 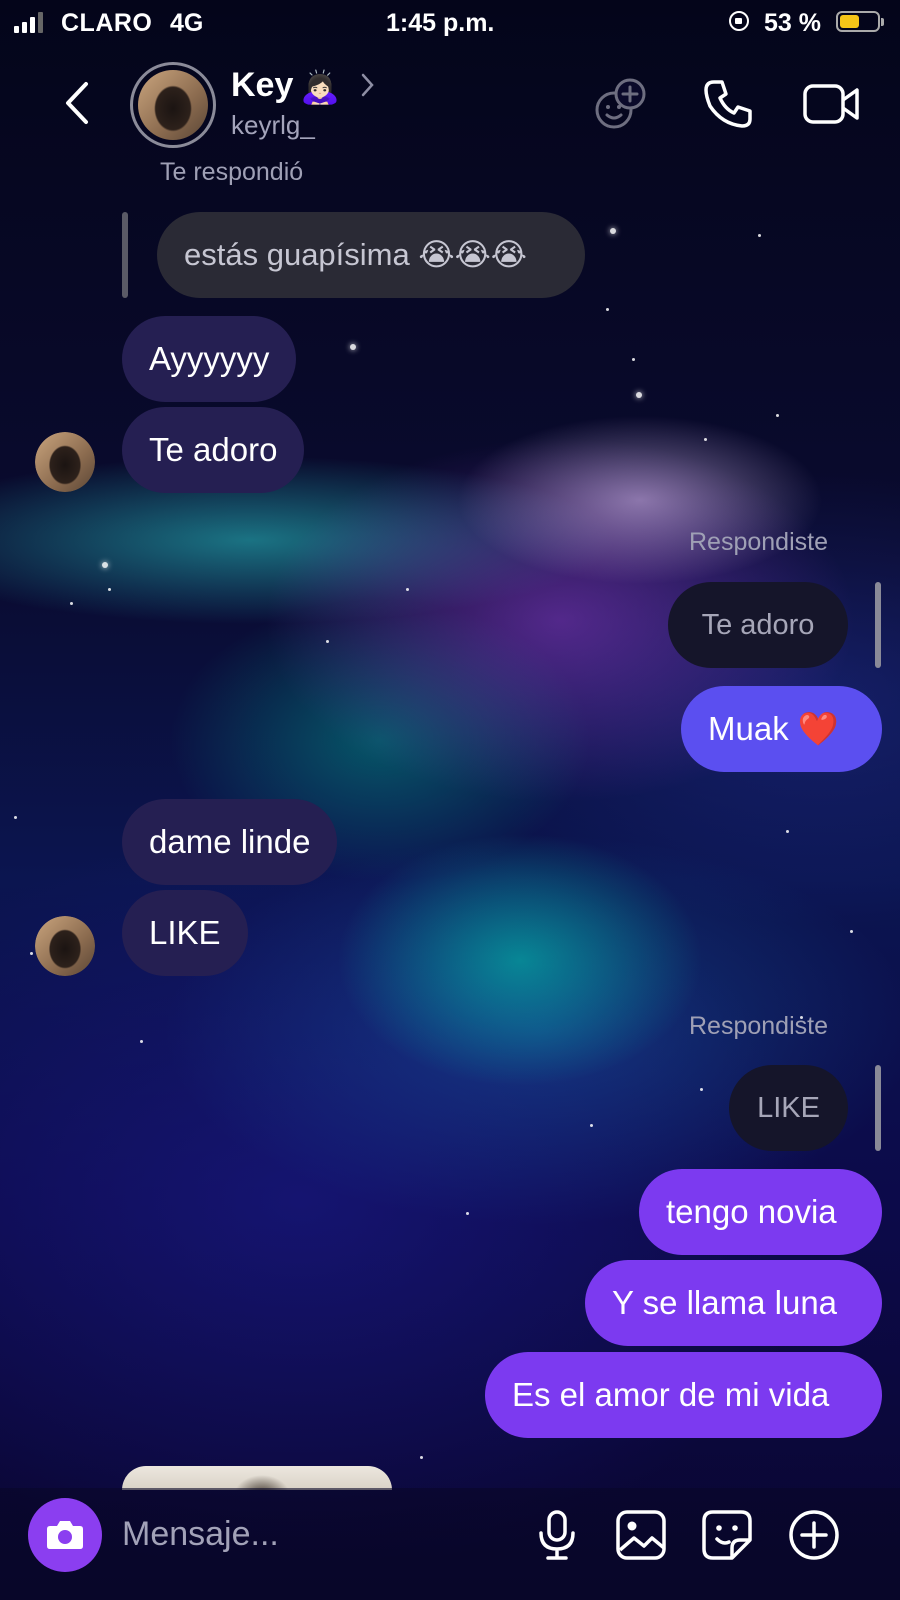 I want to click on network-type: 4G, so click(x=187, y=23).